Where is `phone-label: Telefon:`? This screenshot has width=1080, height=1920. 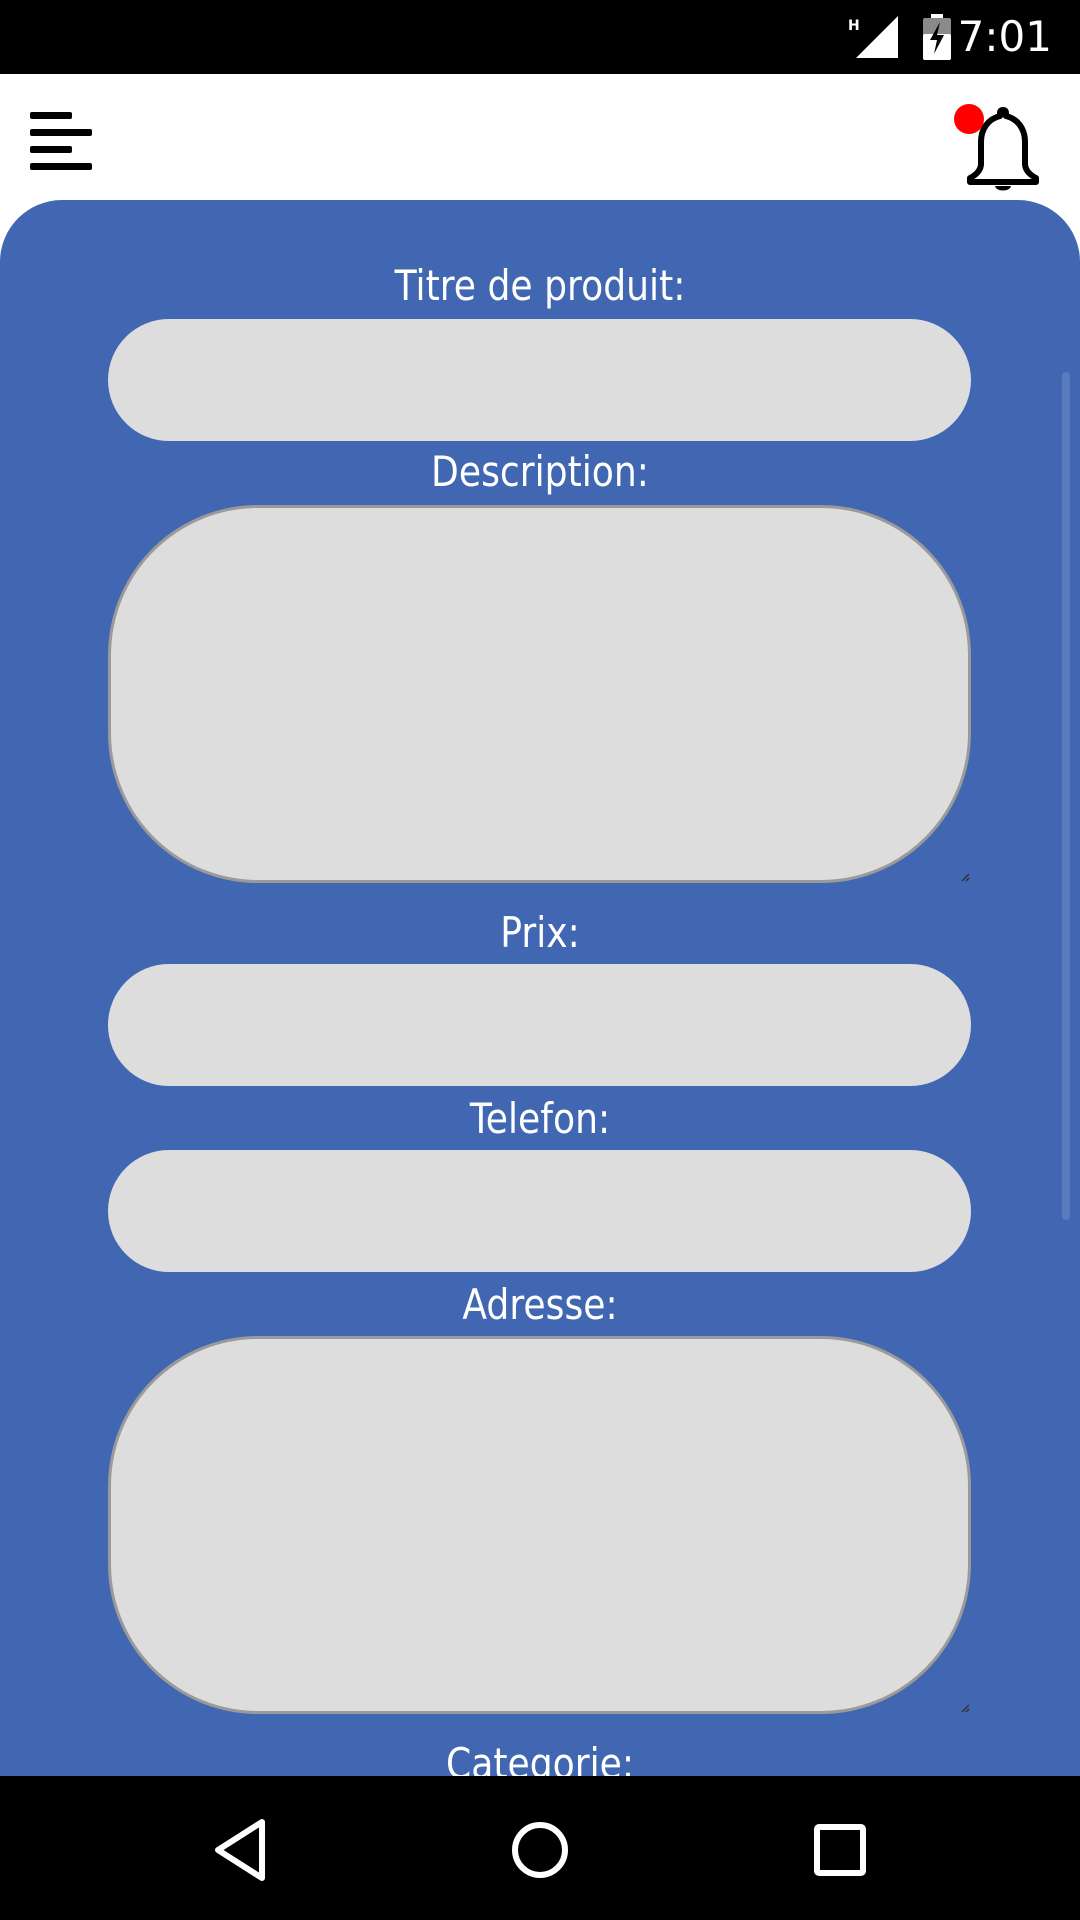 phone-label: Telefon: is located at coordinates (540, 1118).